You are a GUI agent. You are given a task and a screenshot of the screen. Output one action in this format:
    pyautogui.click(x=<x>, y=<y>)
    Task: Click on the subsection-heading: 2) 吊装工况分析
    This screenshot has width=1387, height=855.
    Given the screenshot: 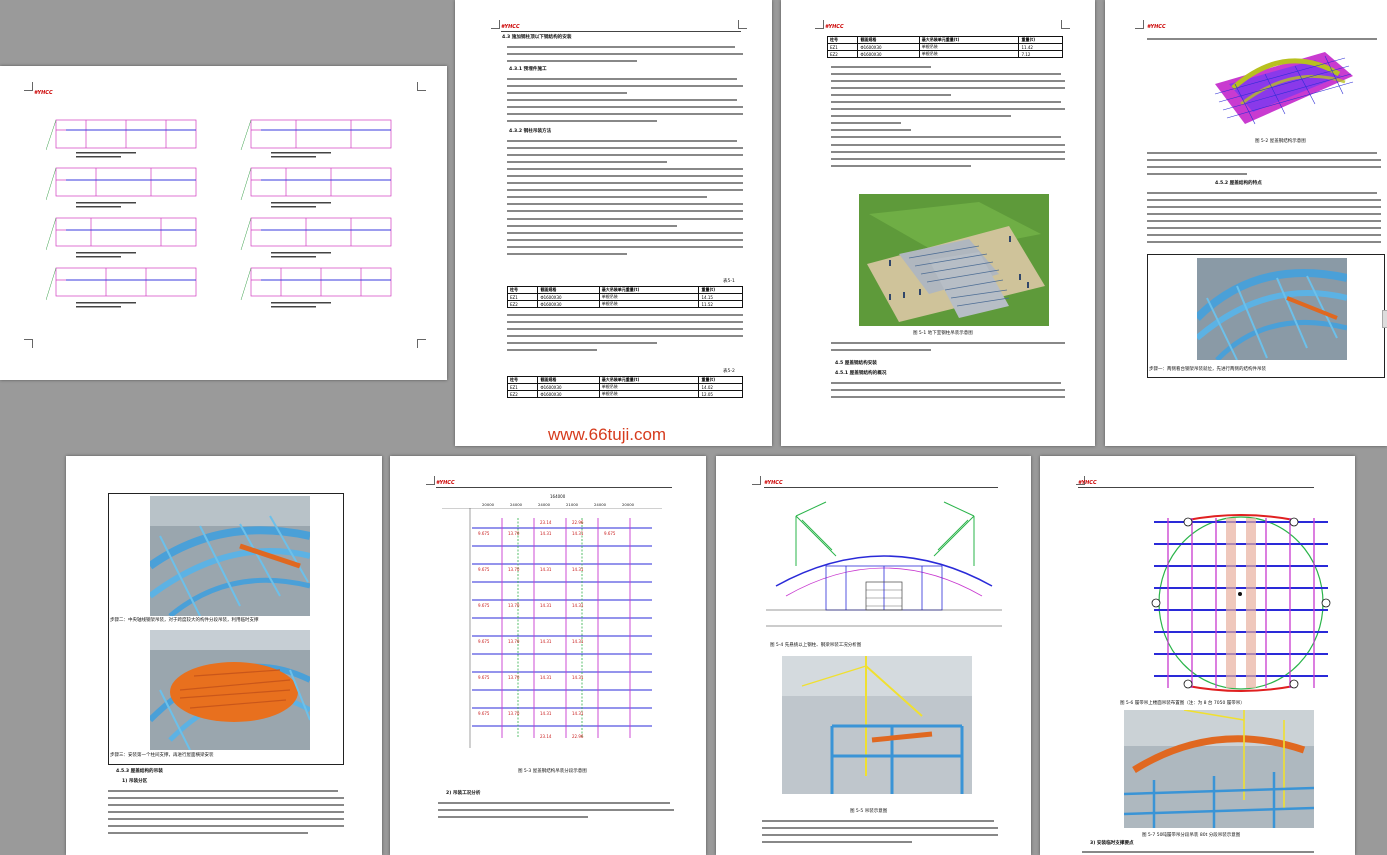 What is the action you would take?
    pyautogui.click(x=463, y=793)
    